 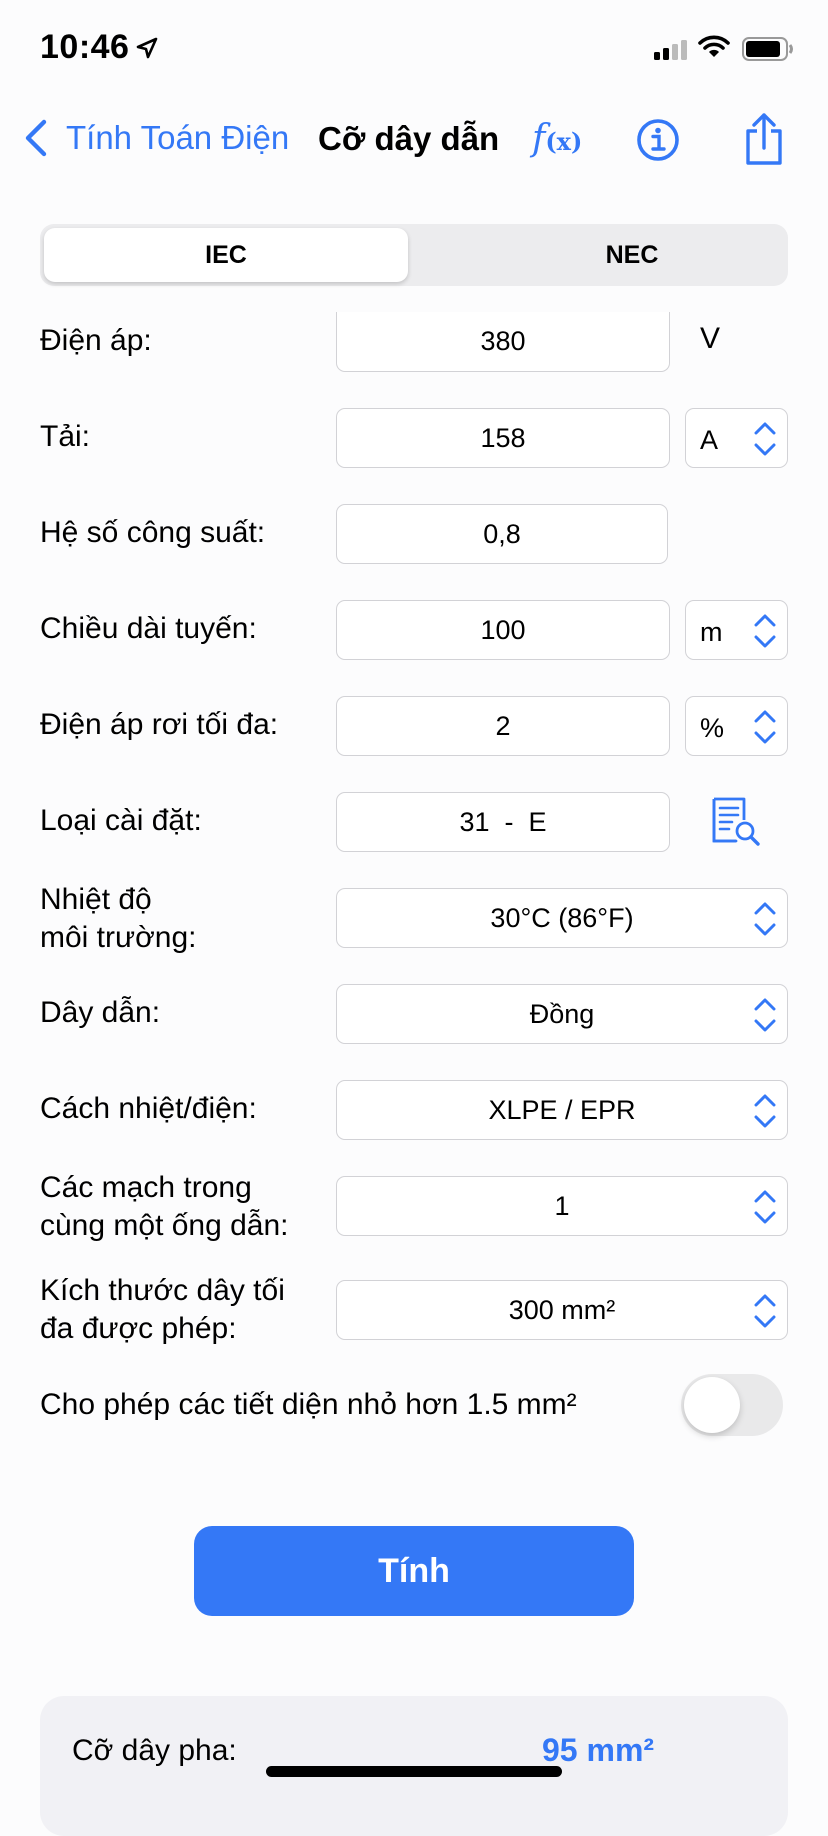 What do you see at coordinates (138, 1328) in the screenshot?
I see `max-size-label-line2: đa được phép:` at bounding box center [138, 1328].